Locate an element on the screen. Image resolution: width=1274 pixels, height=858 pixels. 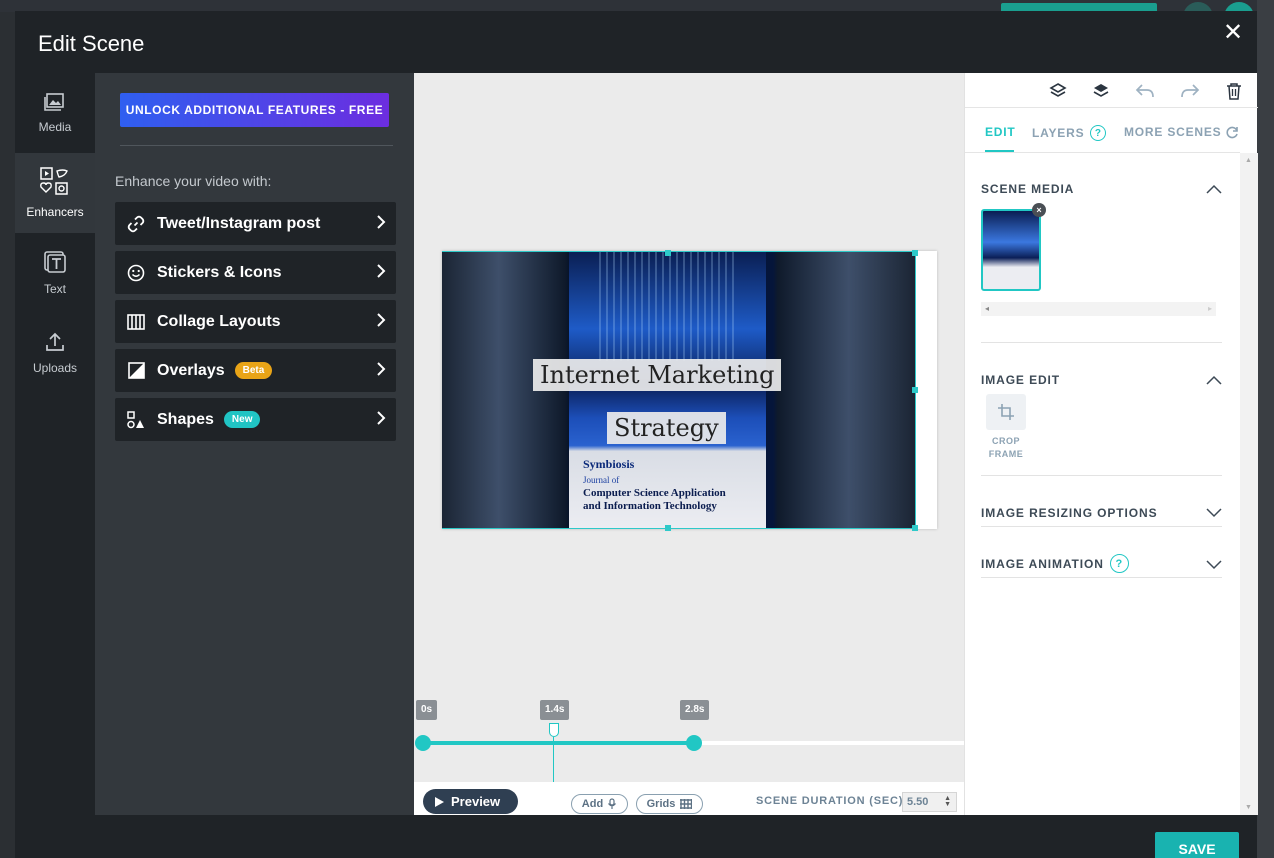
columns-icon is located at coordinates (136, 322).